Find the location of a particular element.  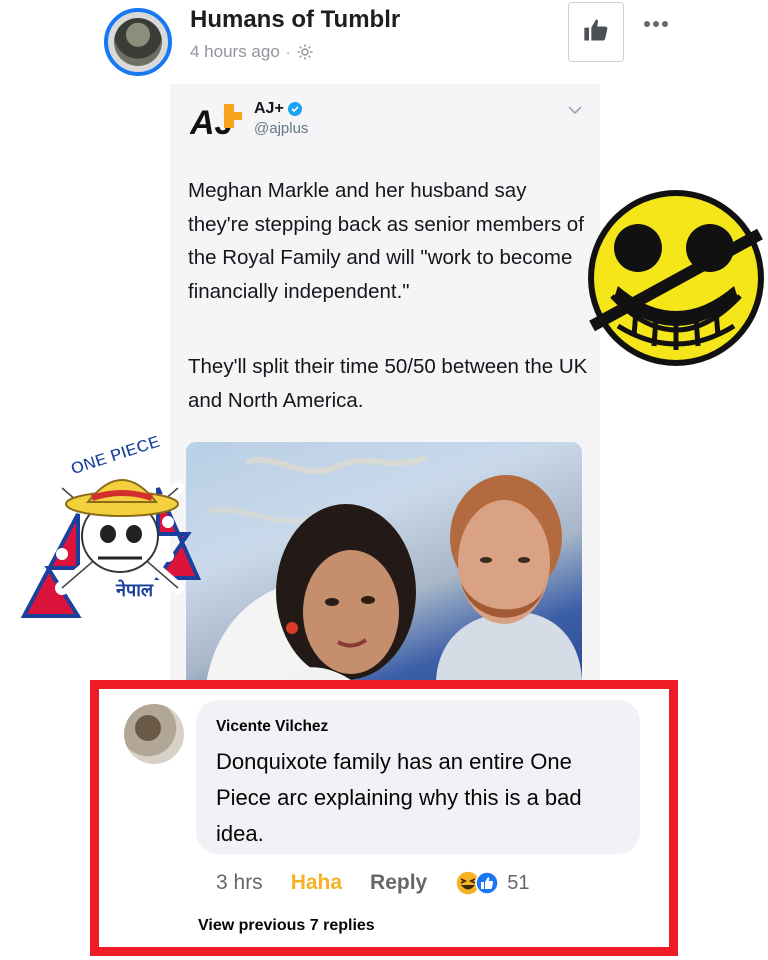

page-name: Humans of Tumblr is located at coordinates (295, 20).